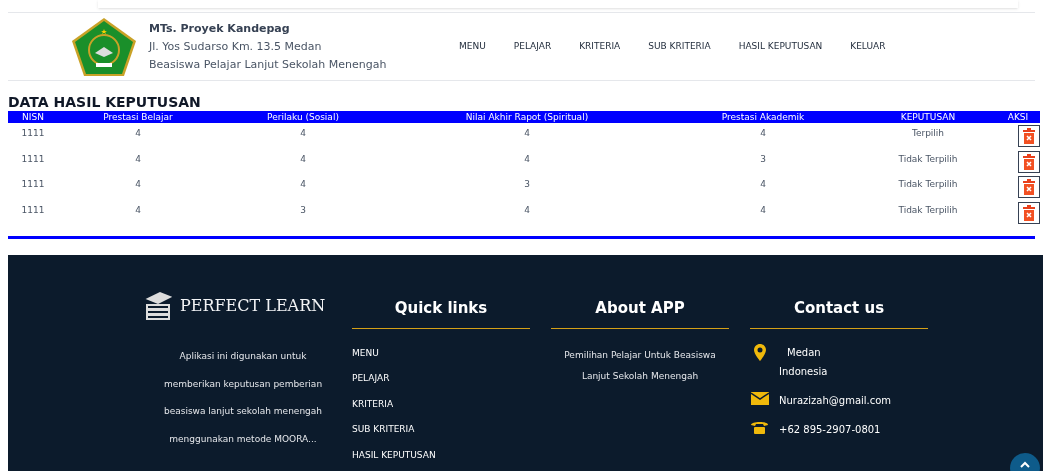 Image resolution: width=1043 pixels, height=471 pixels. Describe the element at coordinates (303, 117) in the screenshot. I see `column-header: Perilaku (Sosial)` at that location.